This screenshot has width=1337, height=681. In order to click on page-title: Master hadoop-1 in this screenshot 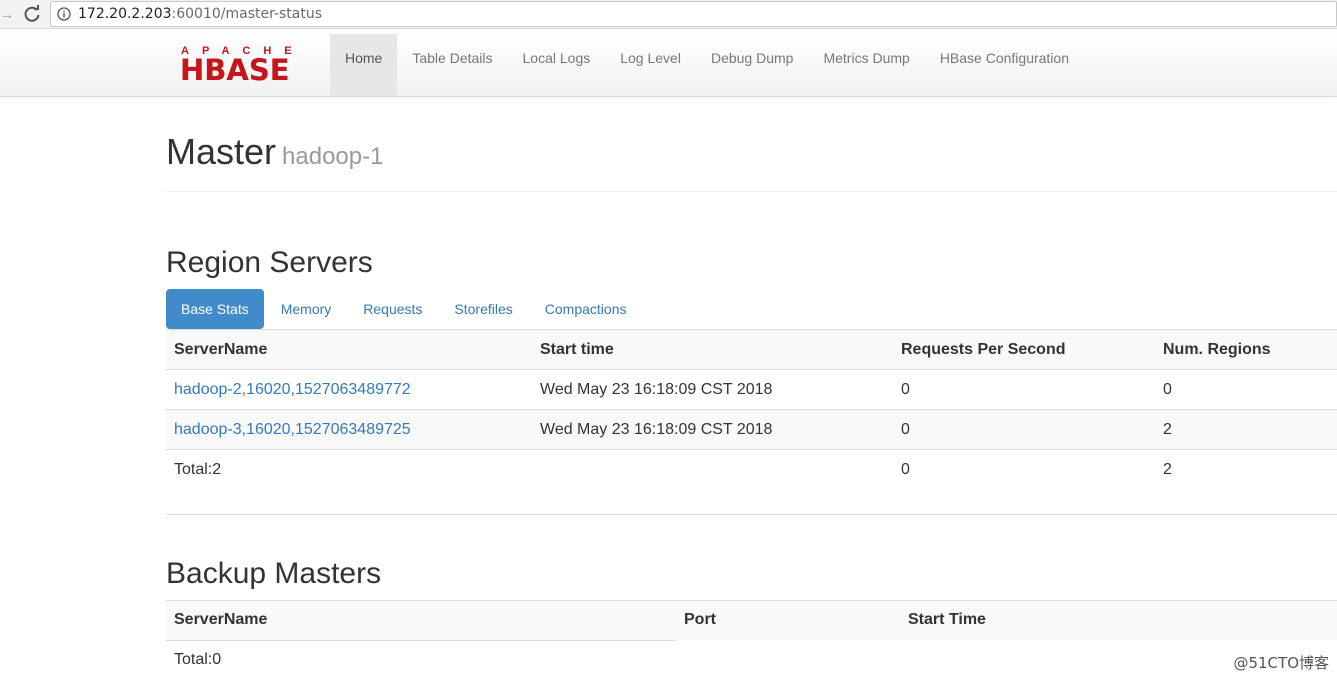, I will do `click(274, 154)`.